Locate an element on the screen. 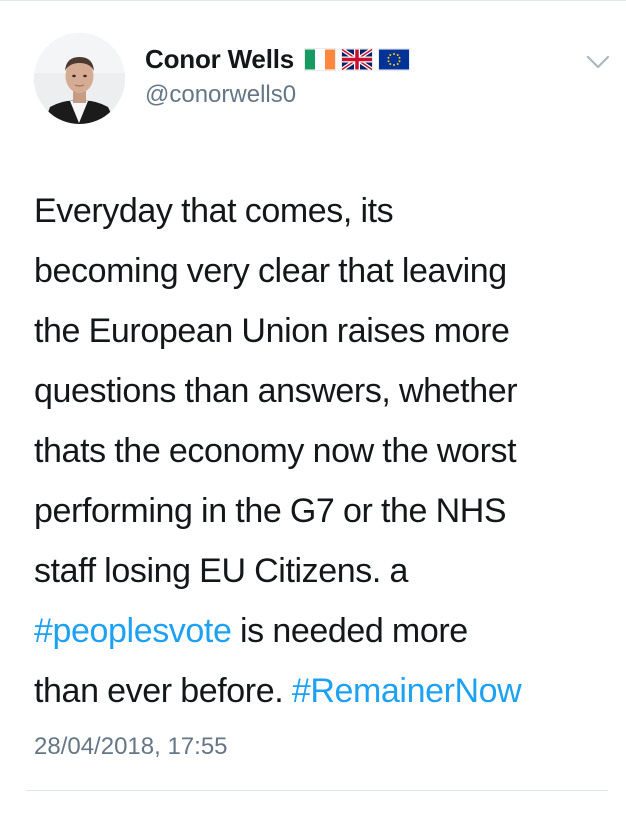  tweet-text-line: the European Union raises more is located at coordinates (272, 331).